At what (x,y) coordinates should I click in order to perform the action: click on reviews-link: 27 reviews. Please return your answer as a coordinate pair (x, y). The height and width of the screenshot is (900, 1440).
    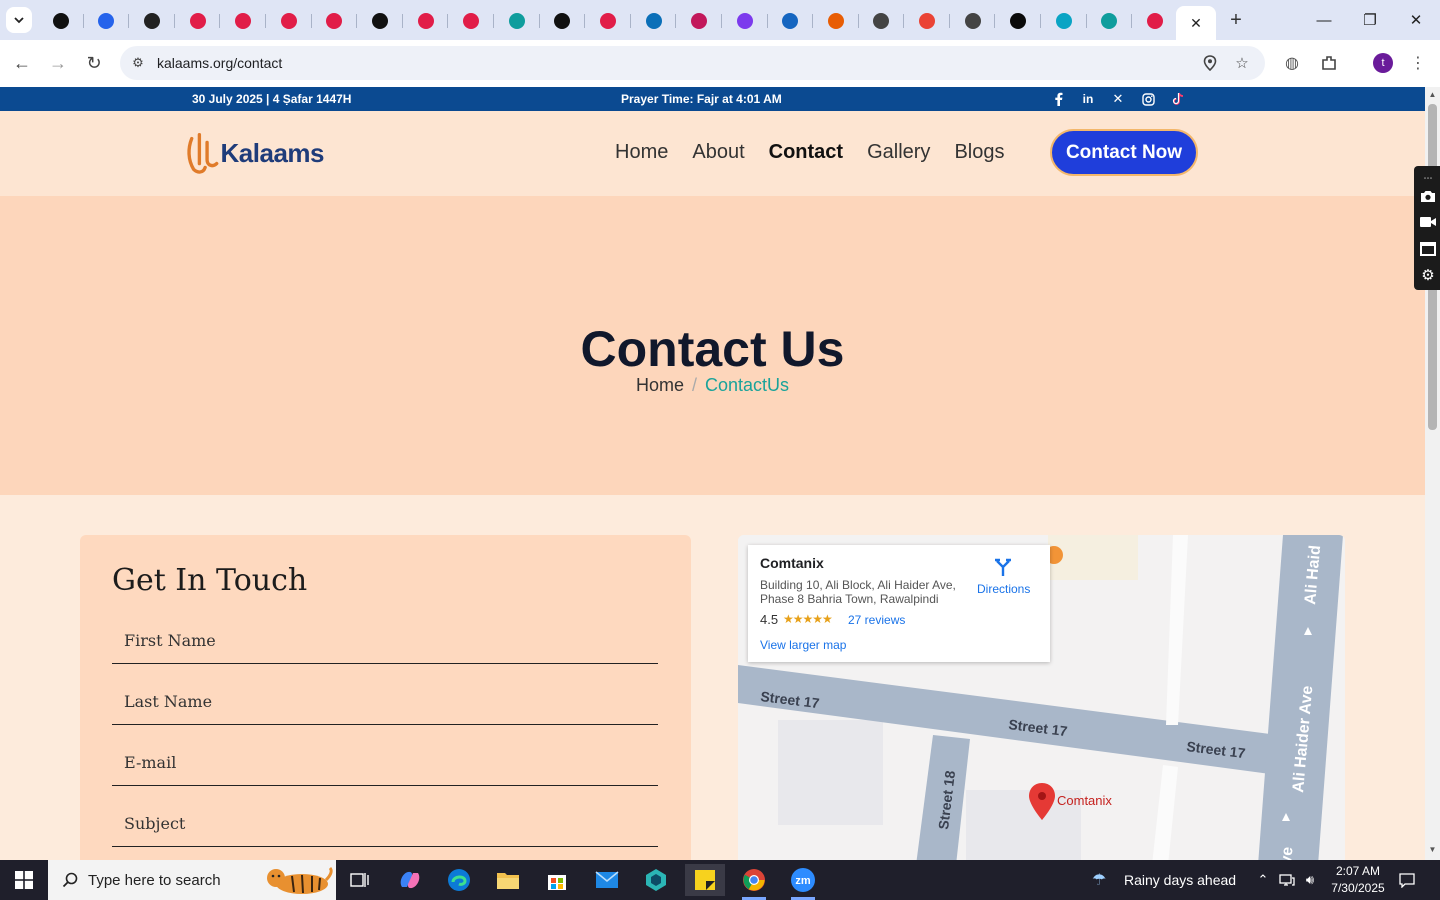
    Looking at the image, I should click on (876, 620).